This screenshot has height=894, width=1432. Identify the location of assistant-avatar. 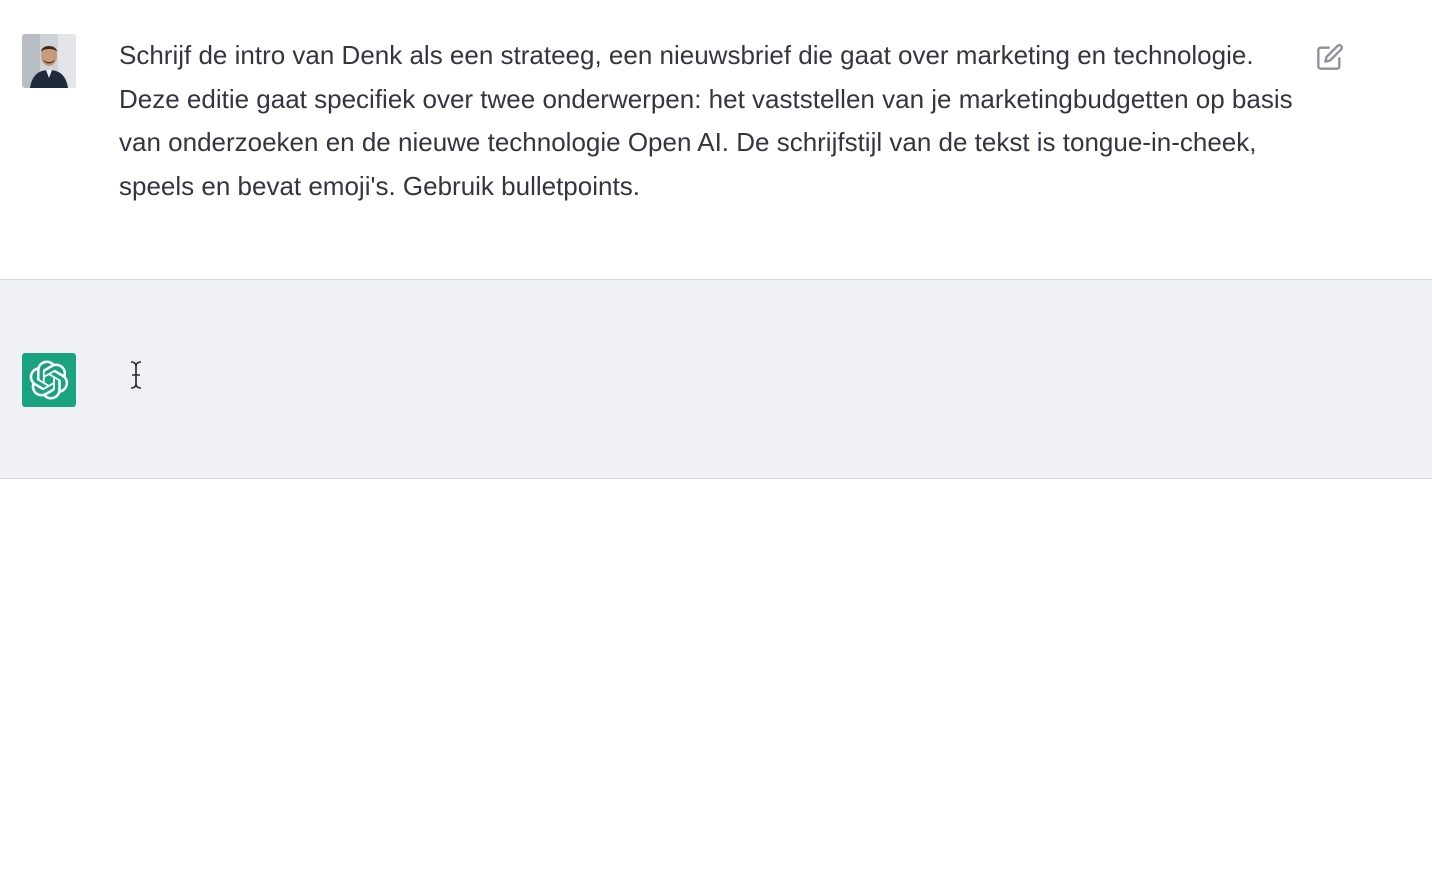
(49, 380).